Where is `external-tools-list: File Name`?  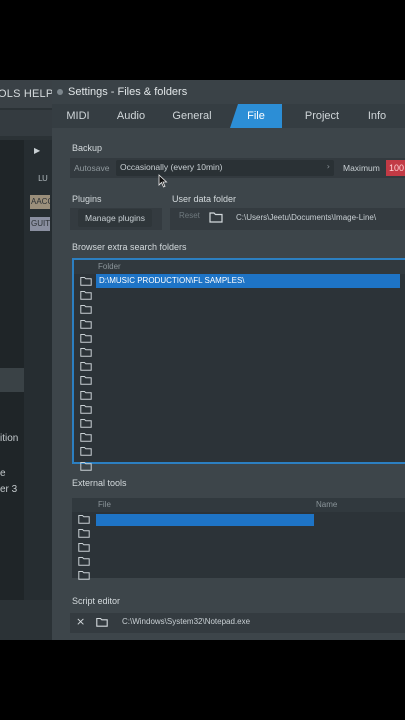 external-tools-list: File Name is located at coordinates (238, 539).